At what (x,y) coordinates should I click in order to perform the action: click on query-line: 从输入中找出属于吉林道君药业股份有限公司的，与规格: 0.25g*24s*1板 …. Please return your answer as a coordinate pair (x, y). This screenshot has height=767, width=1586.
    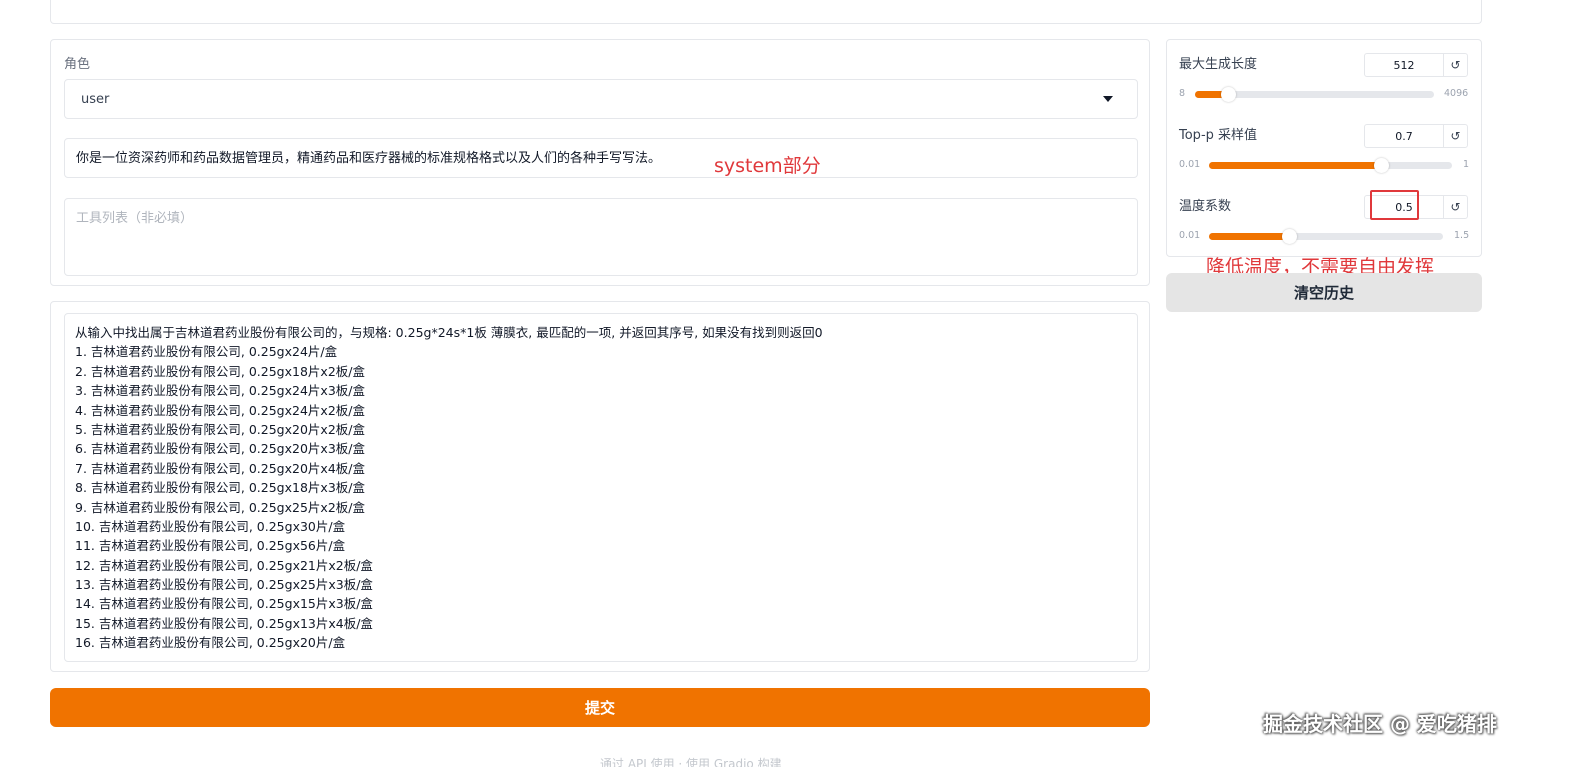
    Looking at the image, I should click on (449, 332).